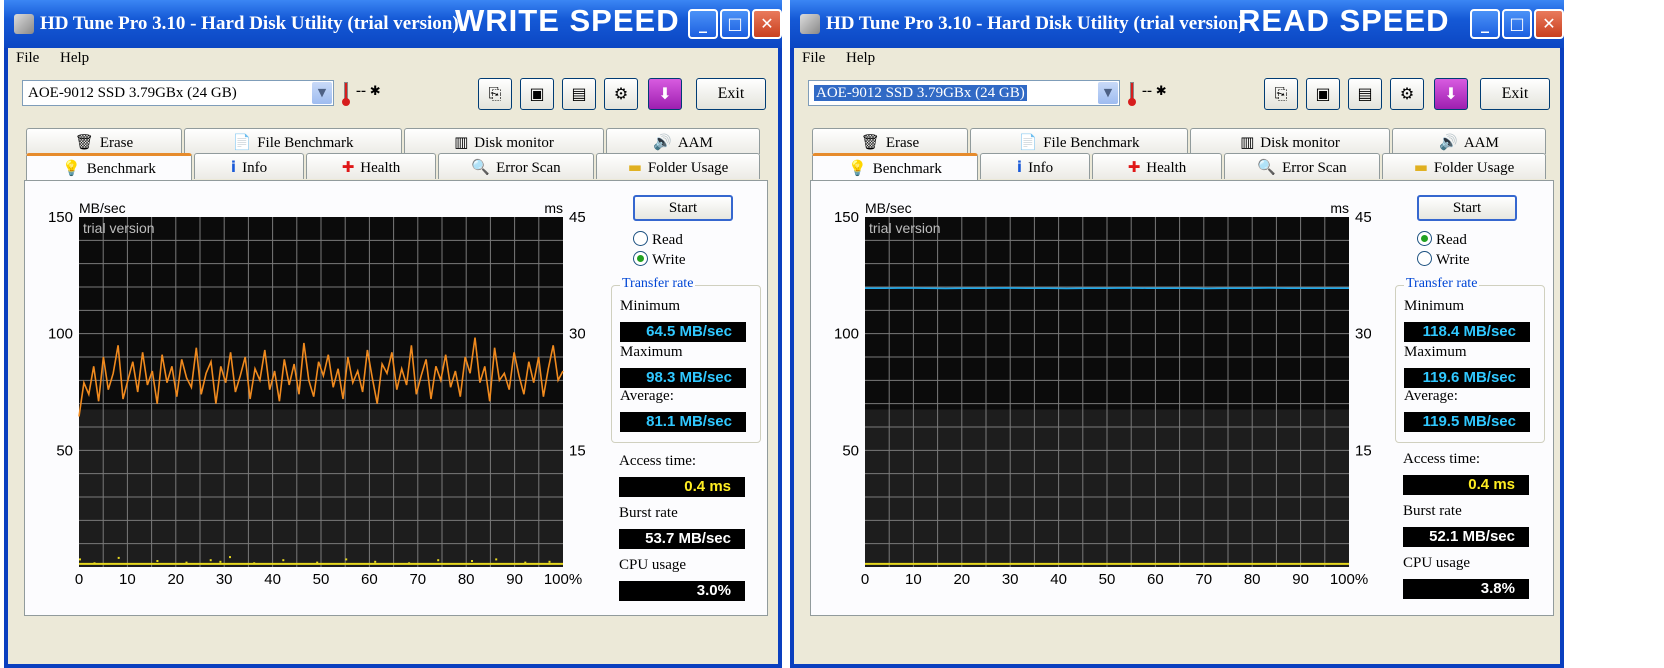  I want to click on x-tick-label: 10, so click(127, 579).